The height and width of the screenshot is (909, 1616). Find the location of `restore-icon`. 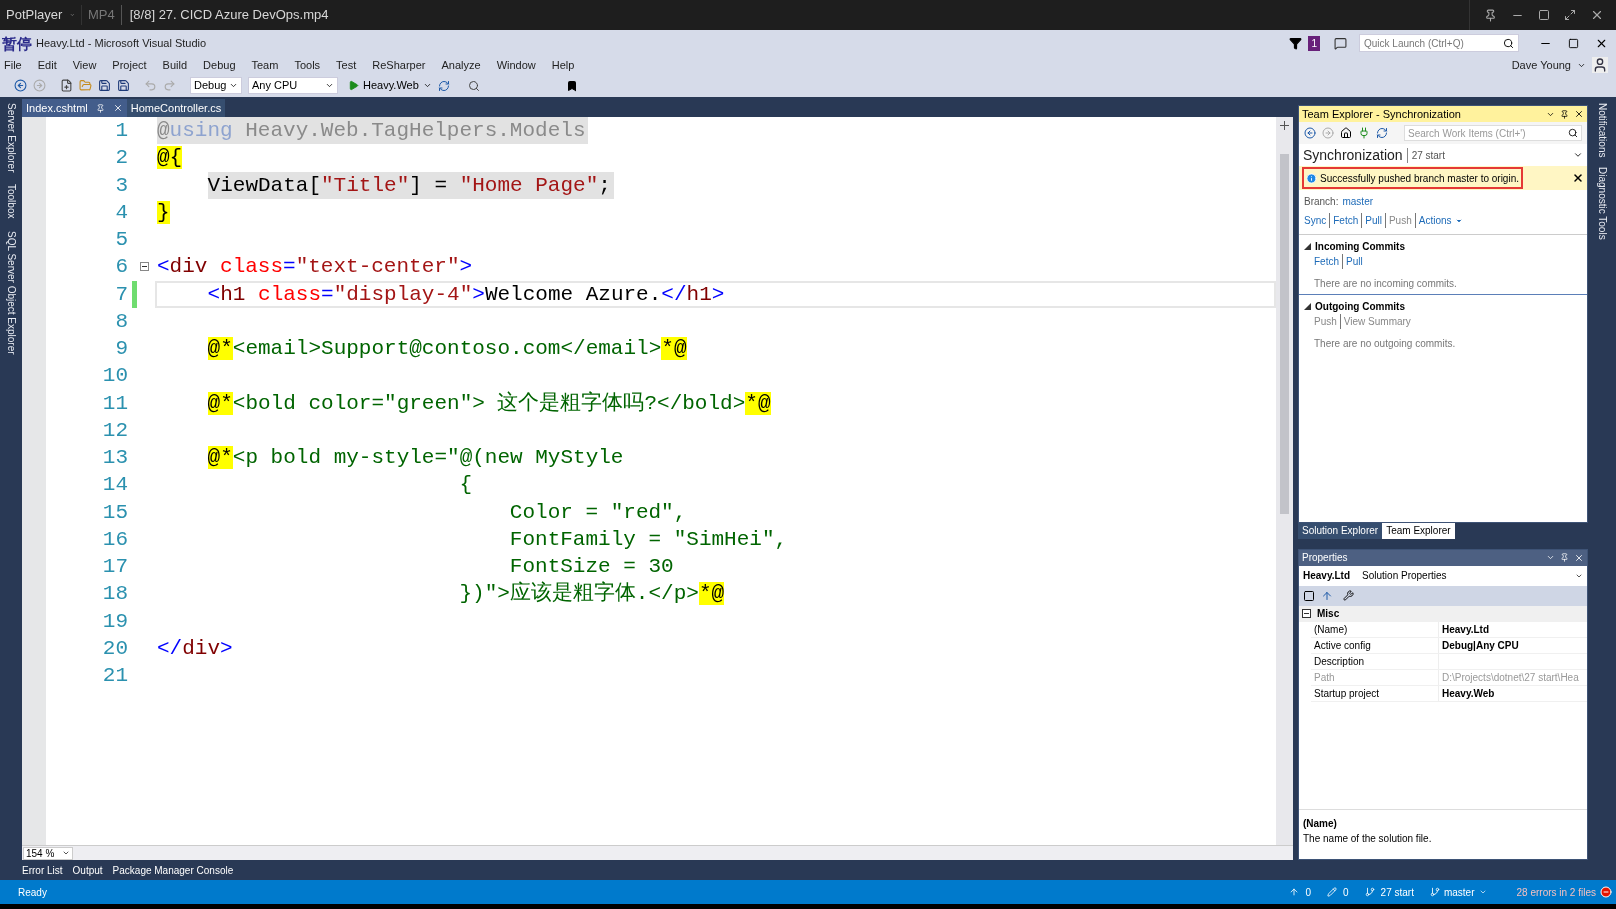

restore-icon is located at coordinates (1573, 43).